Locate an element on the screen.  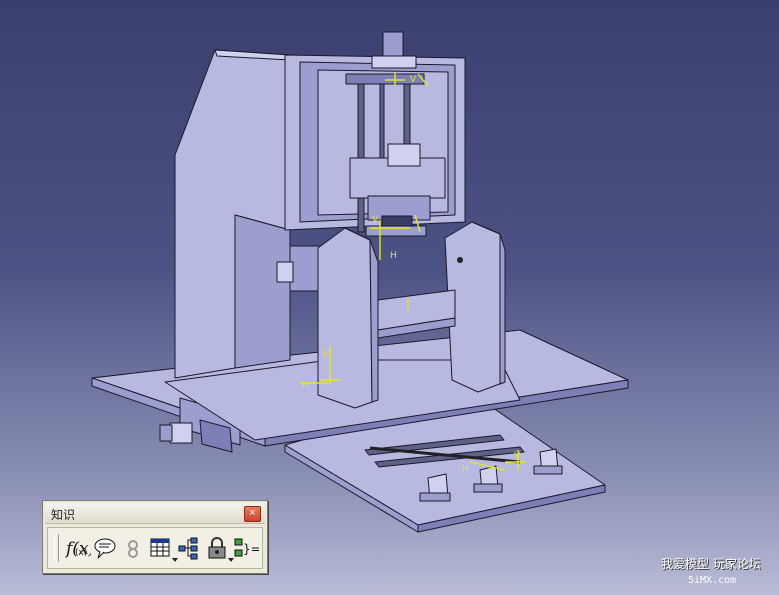
comment-button is located at coordinates (105, 548).